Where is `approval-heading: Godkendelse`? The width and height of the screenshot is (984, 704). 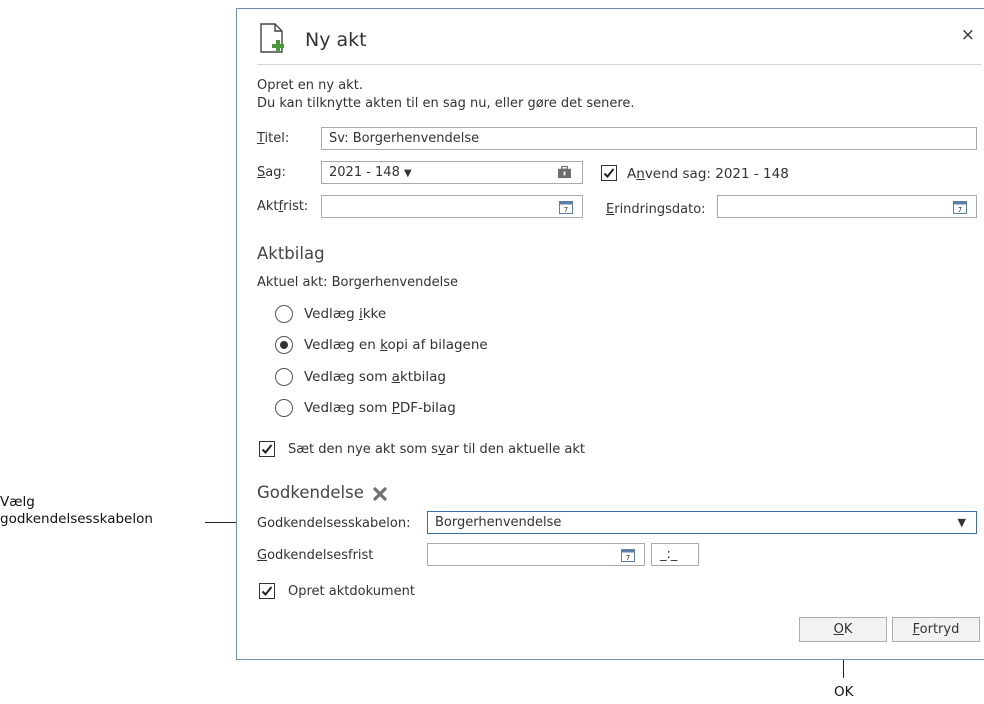 approval-heading: Godkendelse is located at coordinates (310, 492).